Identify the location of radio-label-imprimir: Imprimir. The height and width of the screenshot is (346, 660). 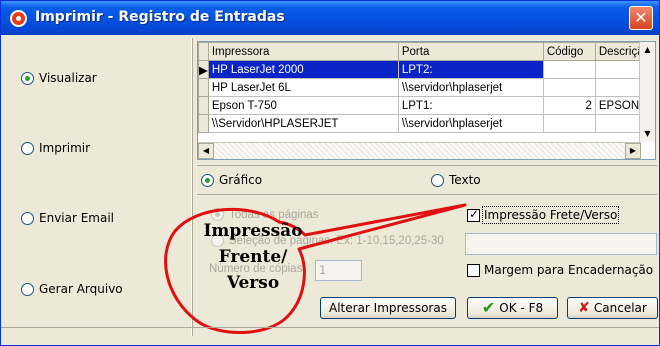
(65, 148).